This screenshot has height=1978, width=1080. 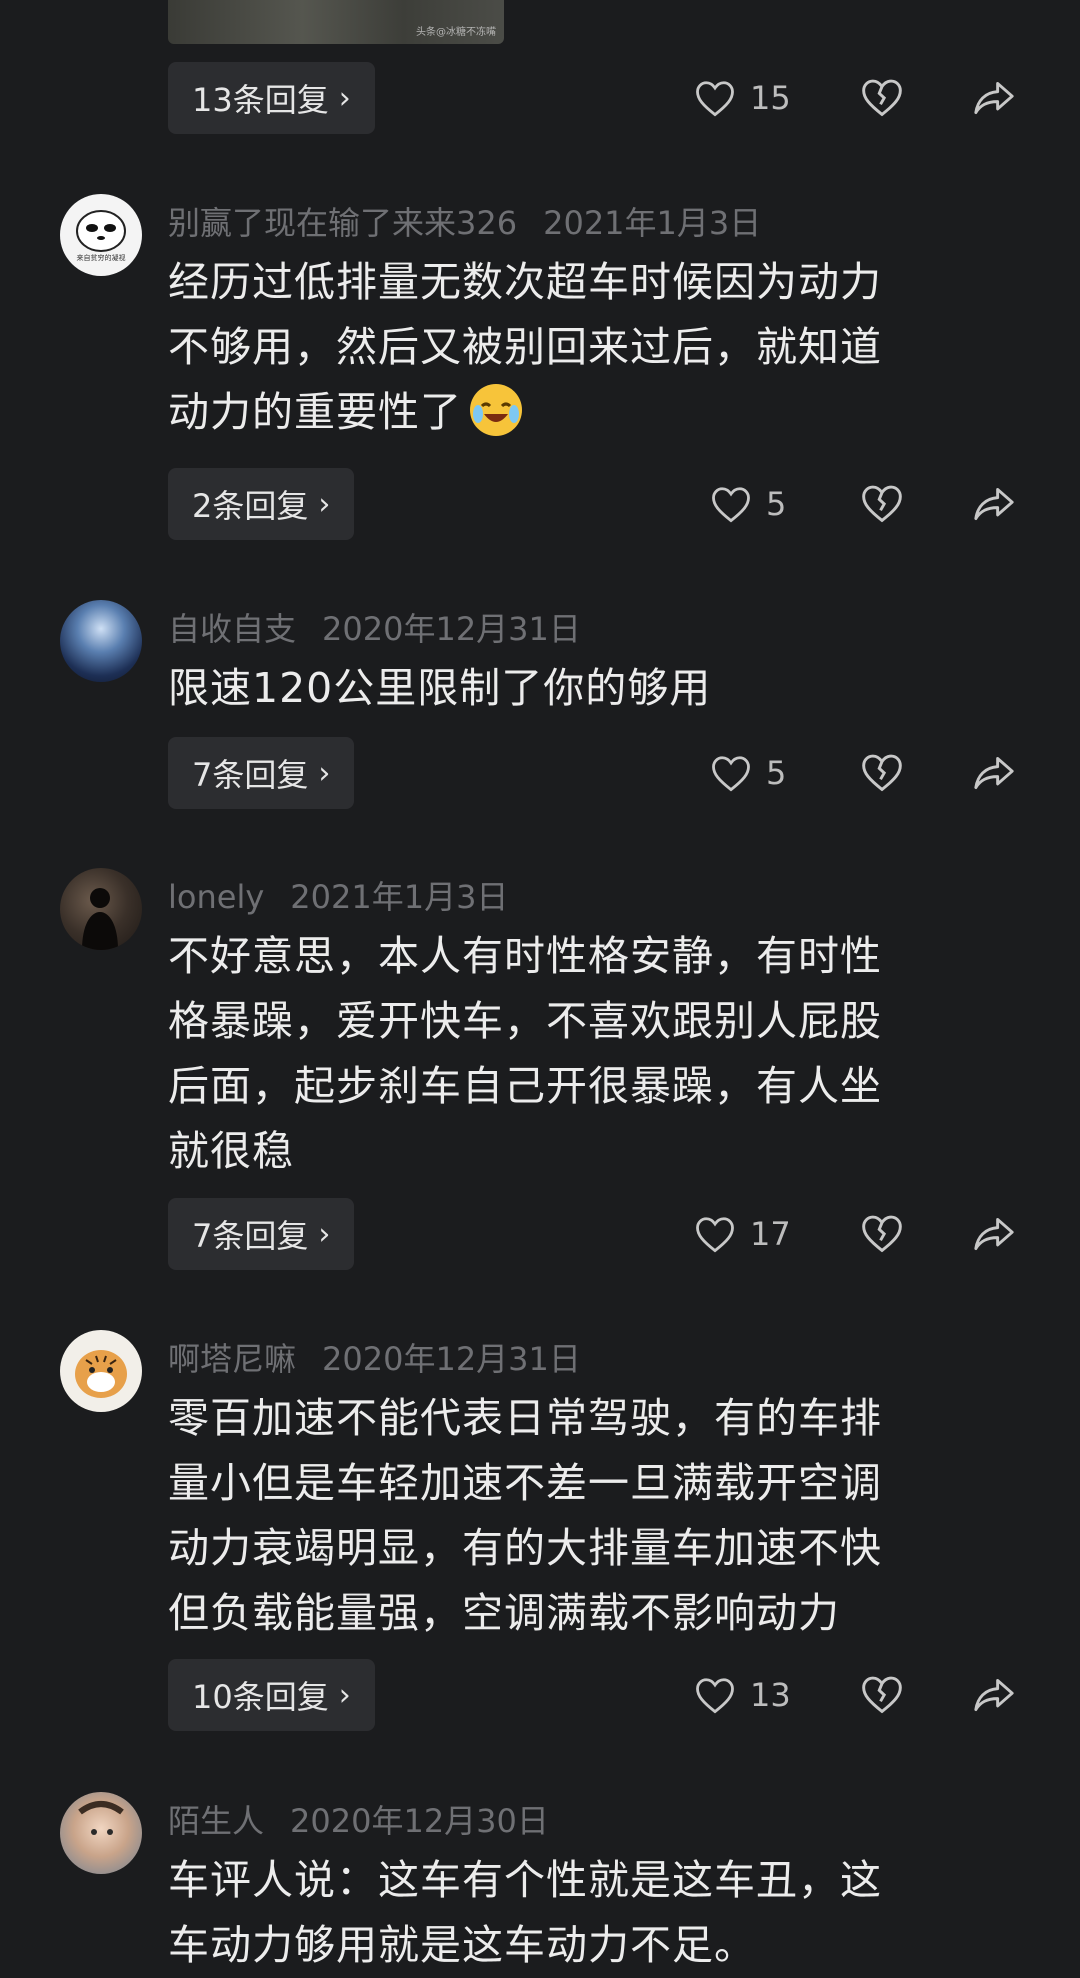 What do you see at coordinates (250, 506) in the screenshot?
I see `replies-label: 2条回复` at bounding box center [250, 506].